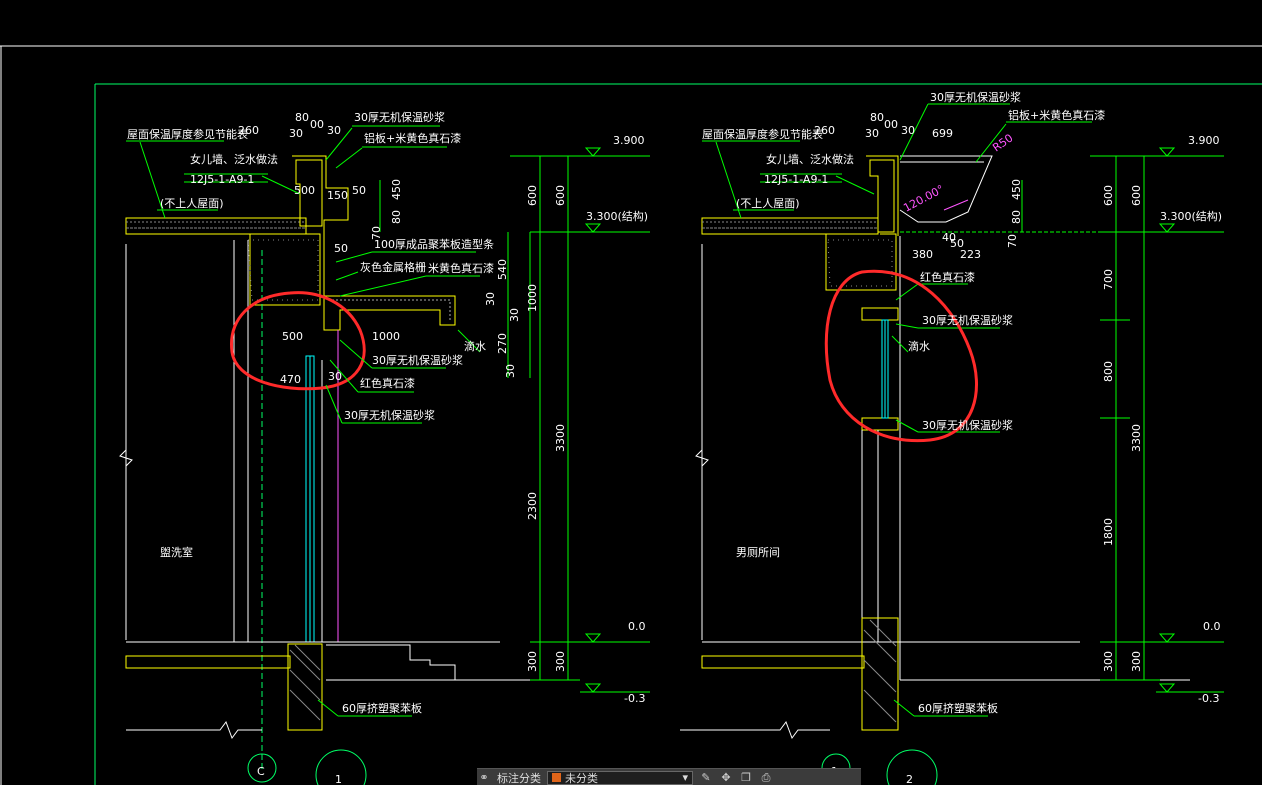  What do you see at coordinates (519, 778) in the screenshot?
I see `toolbar-label: 标注分类` at bounding box center [519, 778].